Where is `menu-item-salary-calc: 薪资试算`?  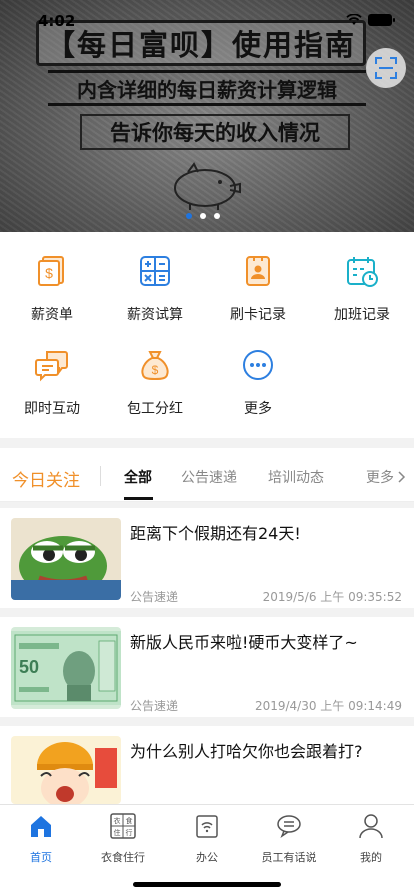 menu-item-salary-calc: 薪资试算 is located at coordinates (155, 289).